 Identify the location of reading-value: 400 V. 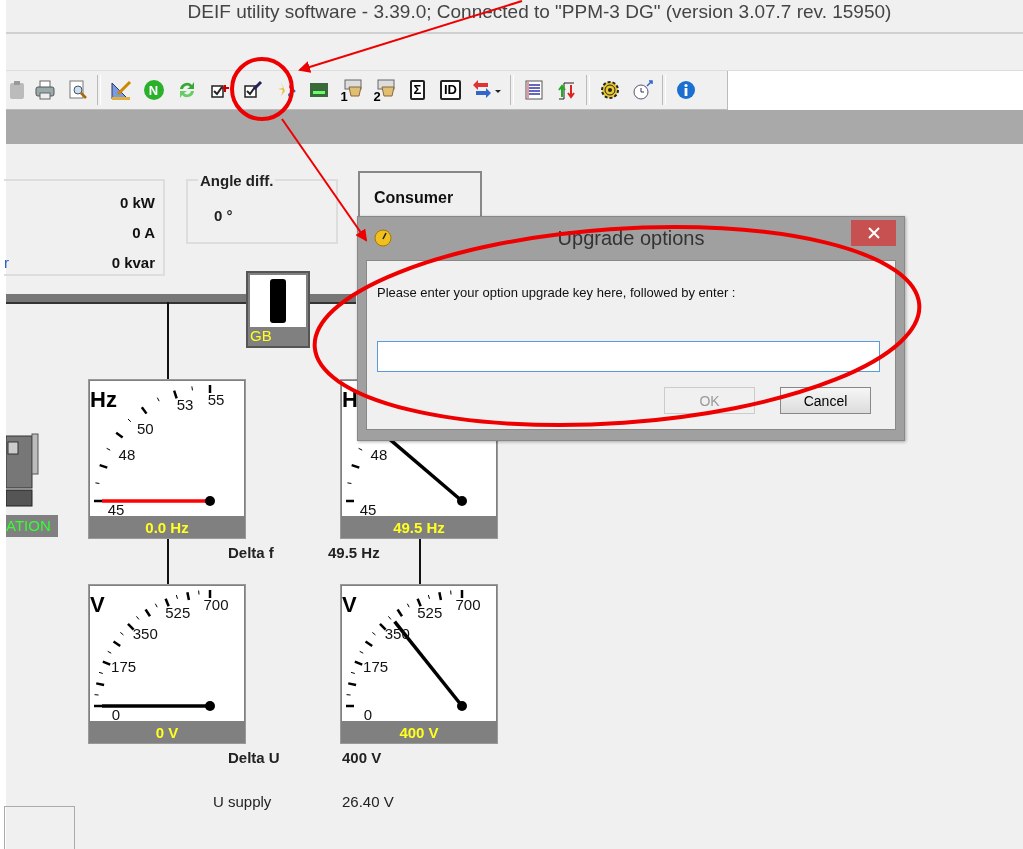
(362, 757).